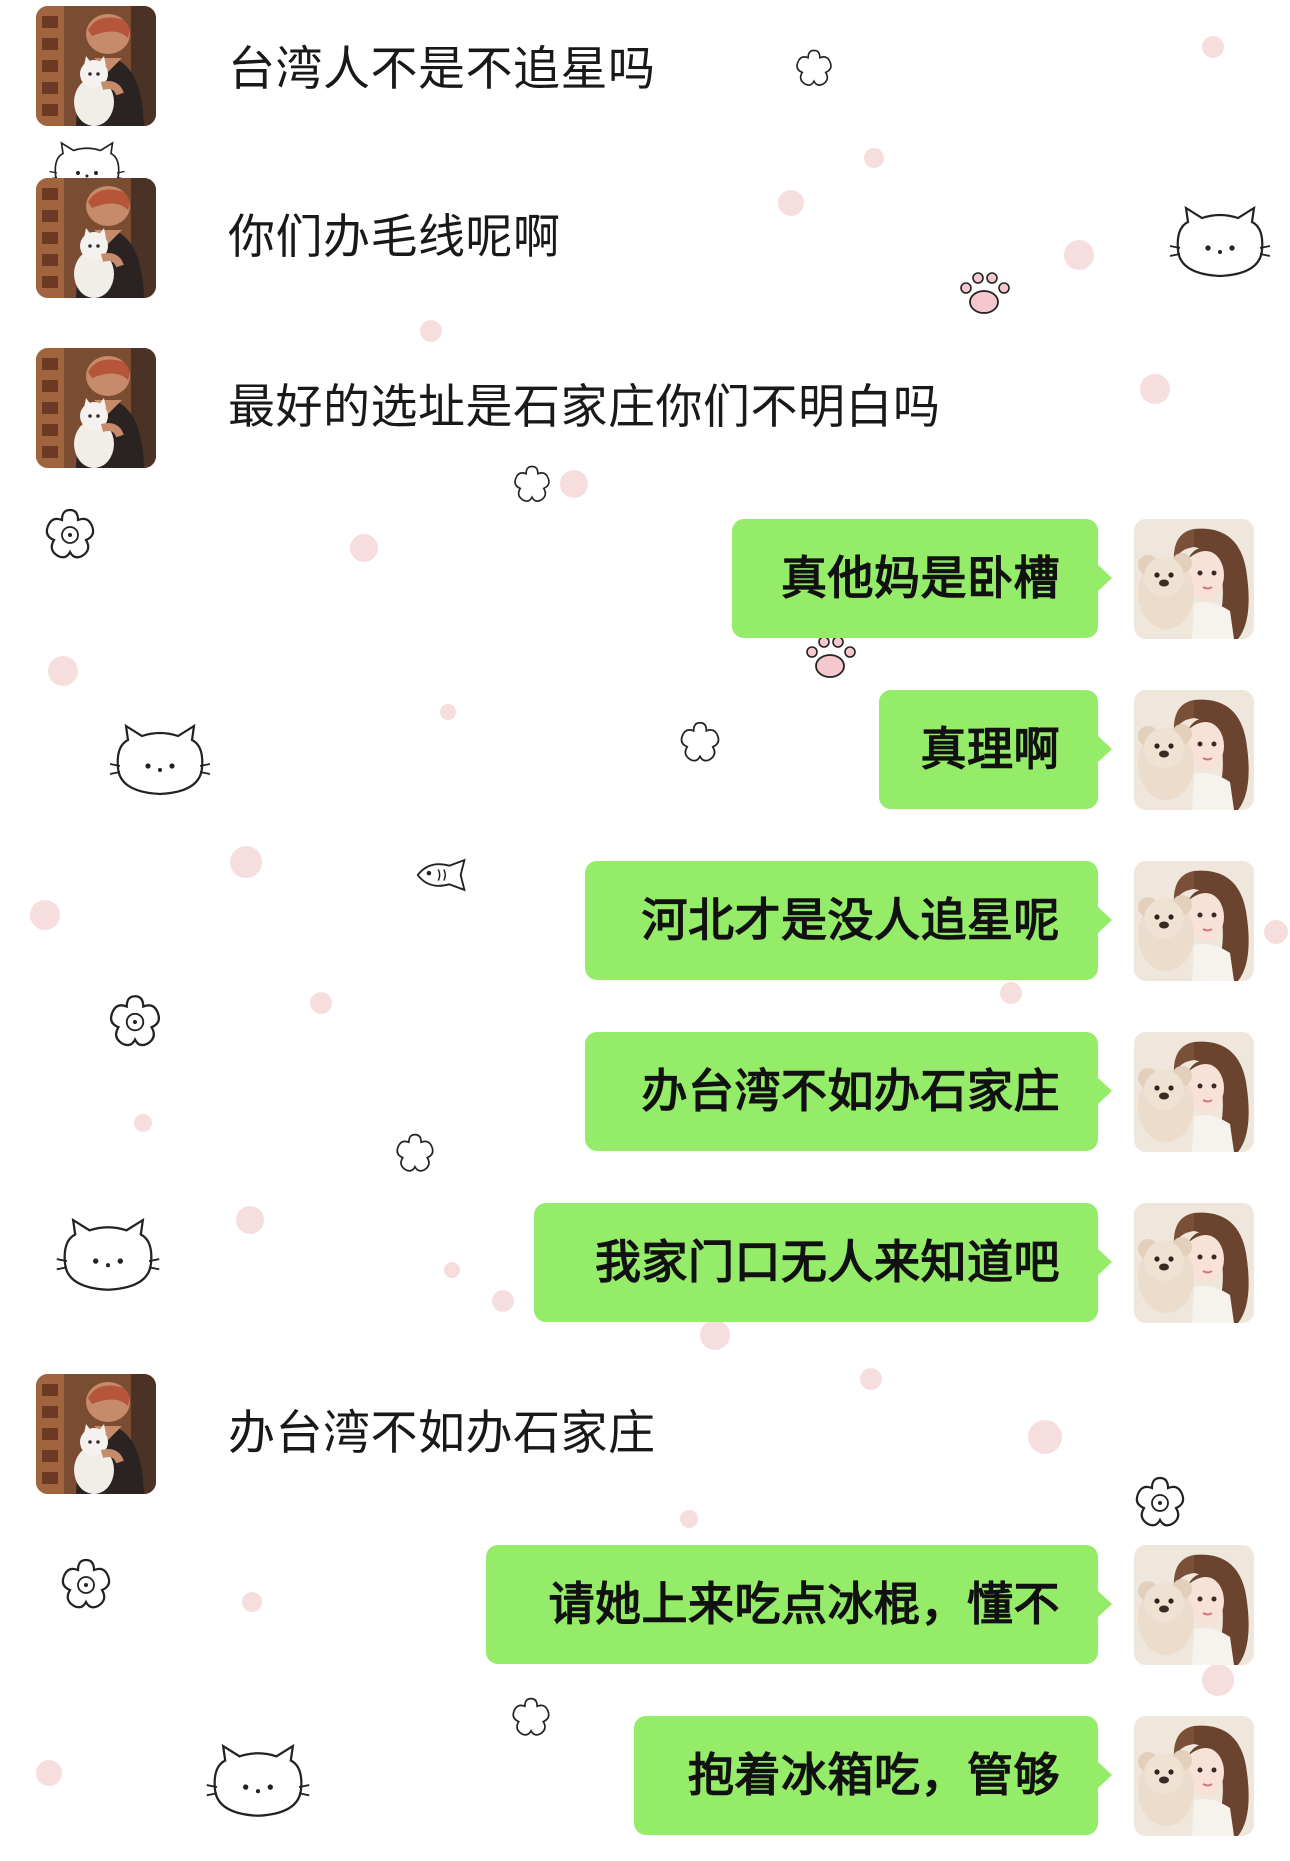 Image resolution: width=1290 pixels, height=1861 pixels. I want to click on paw-print-icon, so click(830, 657).